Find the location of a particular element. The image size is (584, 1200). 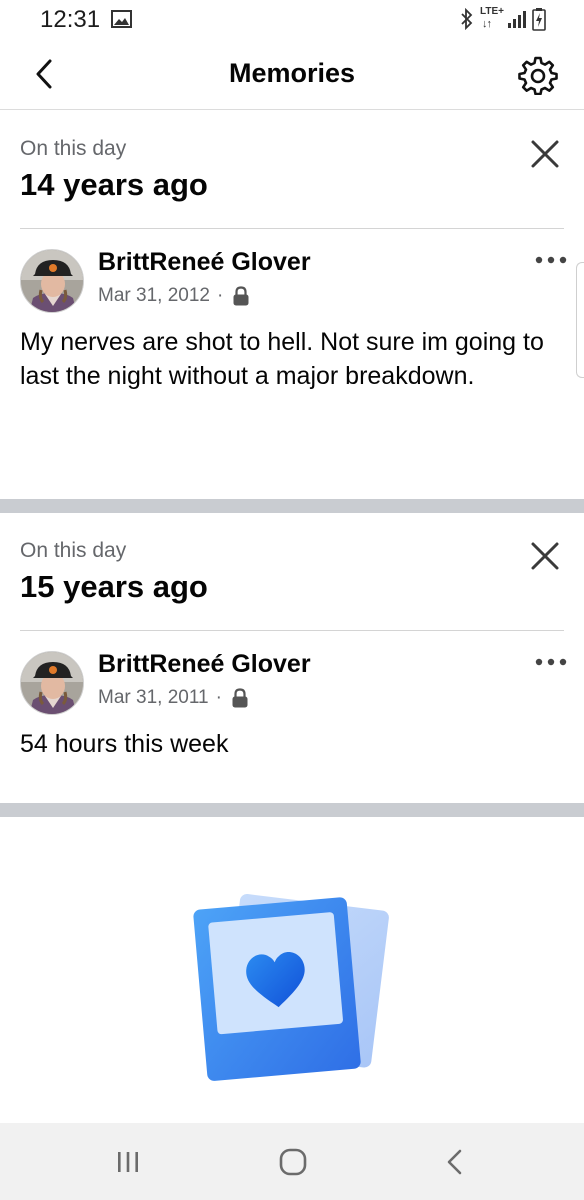

page-title: Memories is located at coordinates (292, 73).